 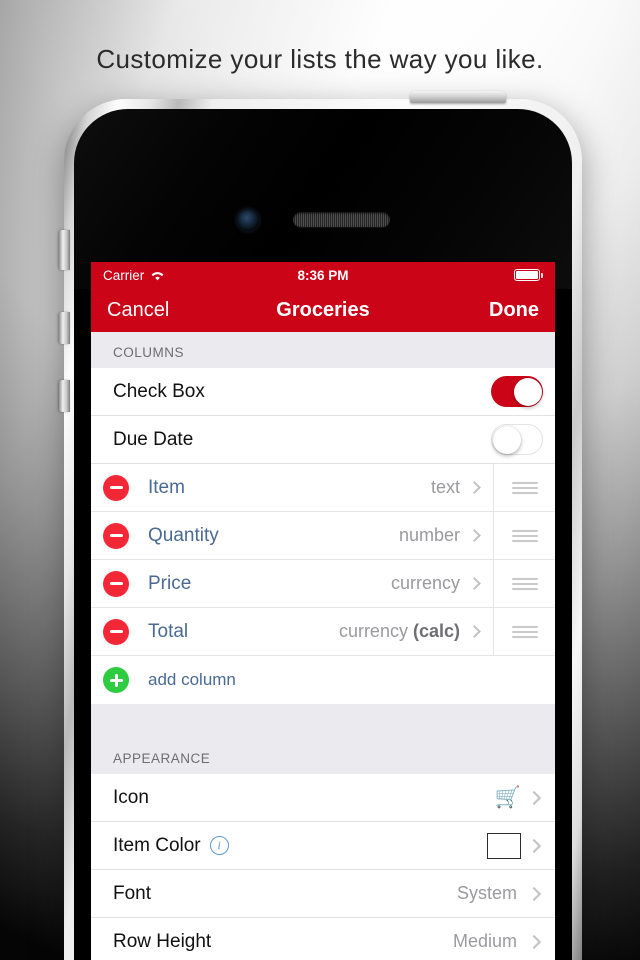 I want to click on volume-down-button, so click(x=64, y=396).